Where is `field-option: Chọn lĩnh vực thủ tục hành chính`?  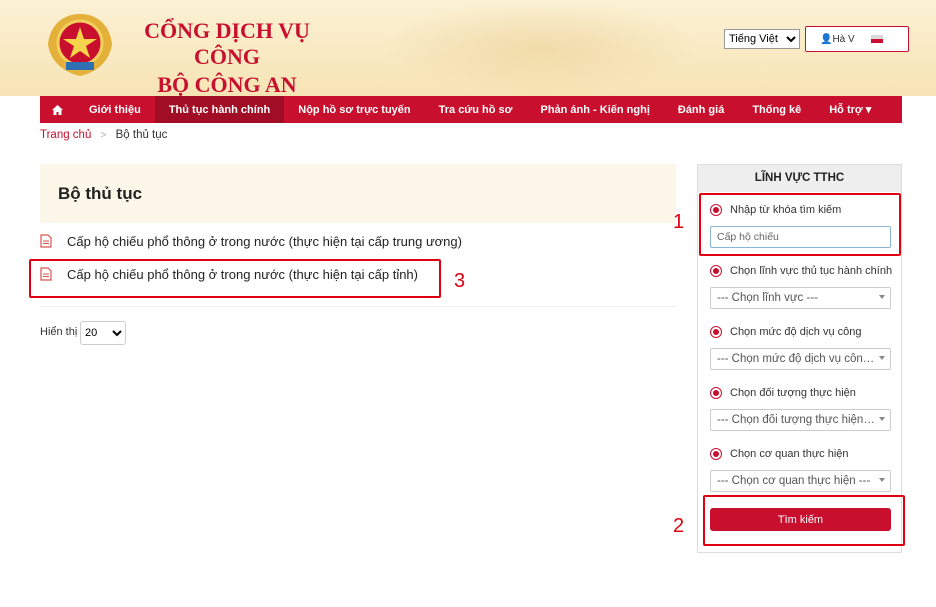
field-option: Chọn lĩnh vực thủ tục hành chính is located at coordinates (801, 271).